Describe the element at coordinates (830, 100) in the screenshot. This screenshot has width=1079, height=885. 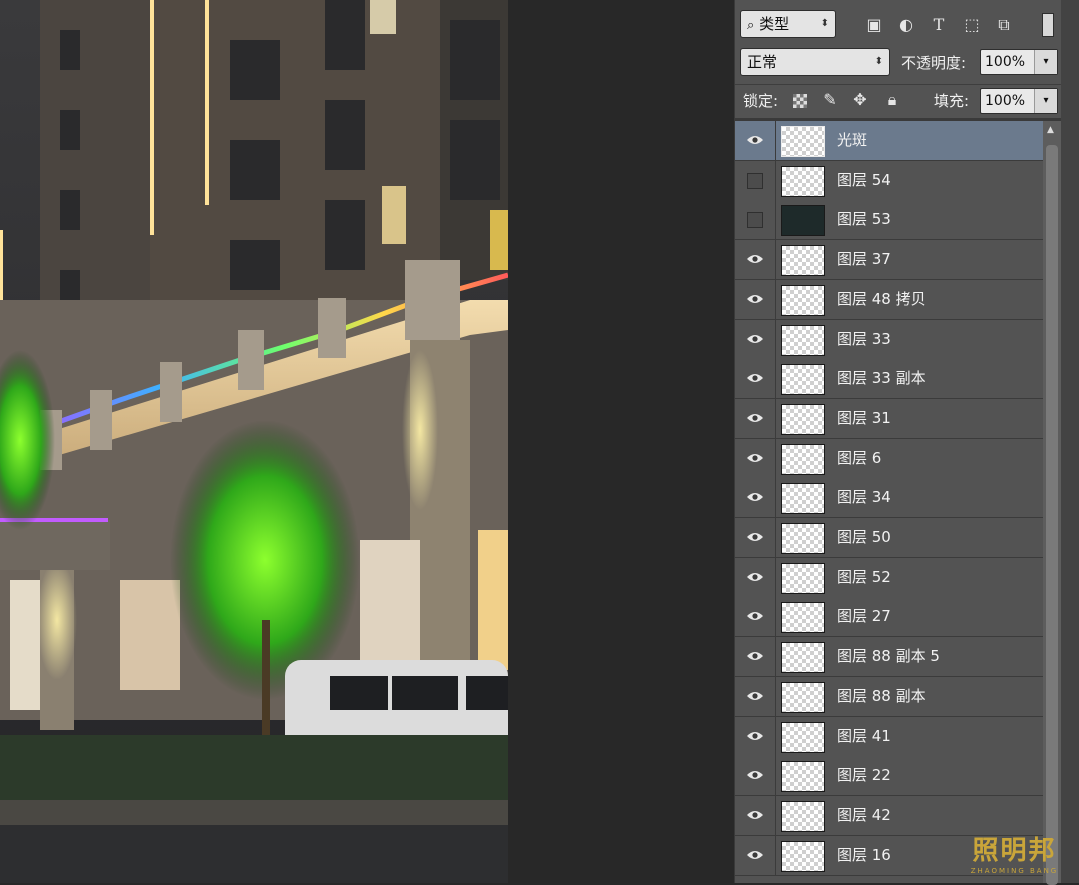
I see `lock-paint-icon: ✎` at that location.